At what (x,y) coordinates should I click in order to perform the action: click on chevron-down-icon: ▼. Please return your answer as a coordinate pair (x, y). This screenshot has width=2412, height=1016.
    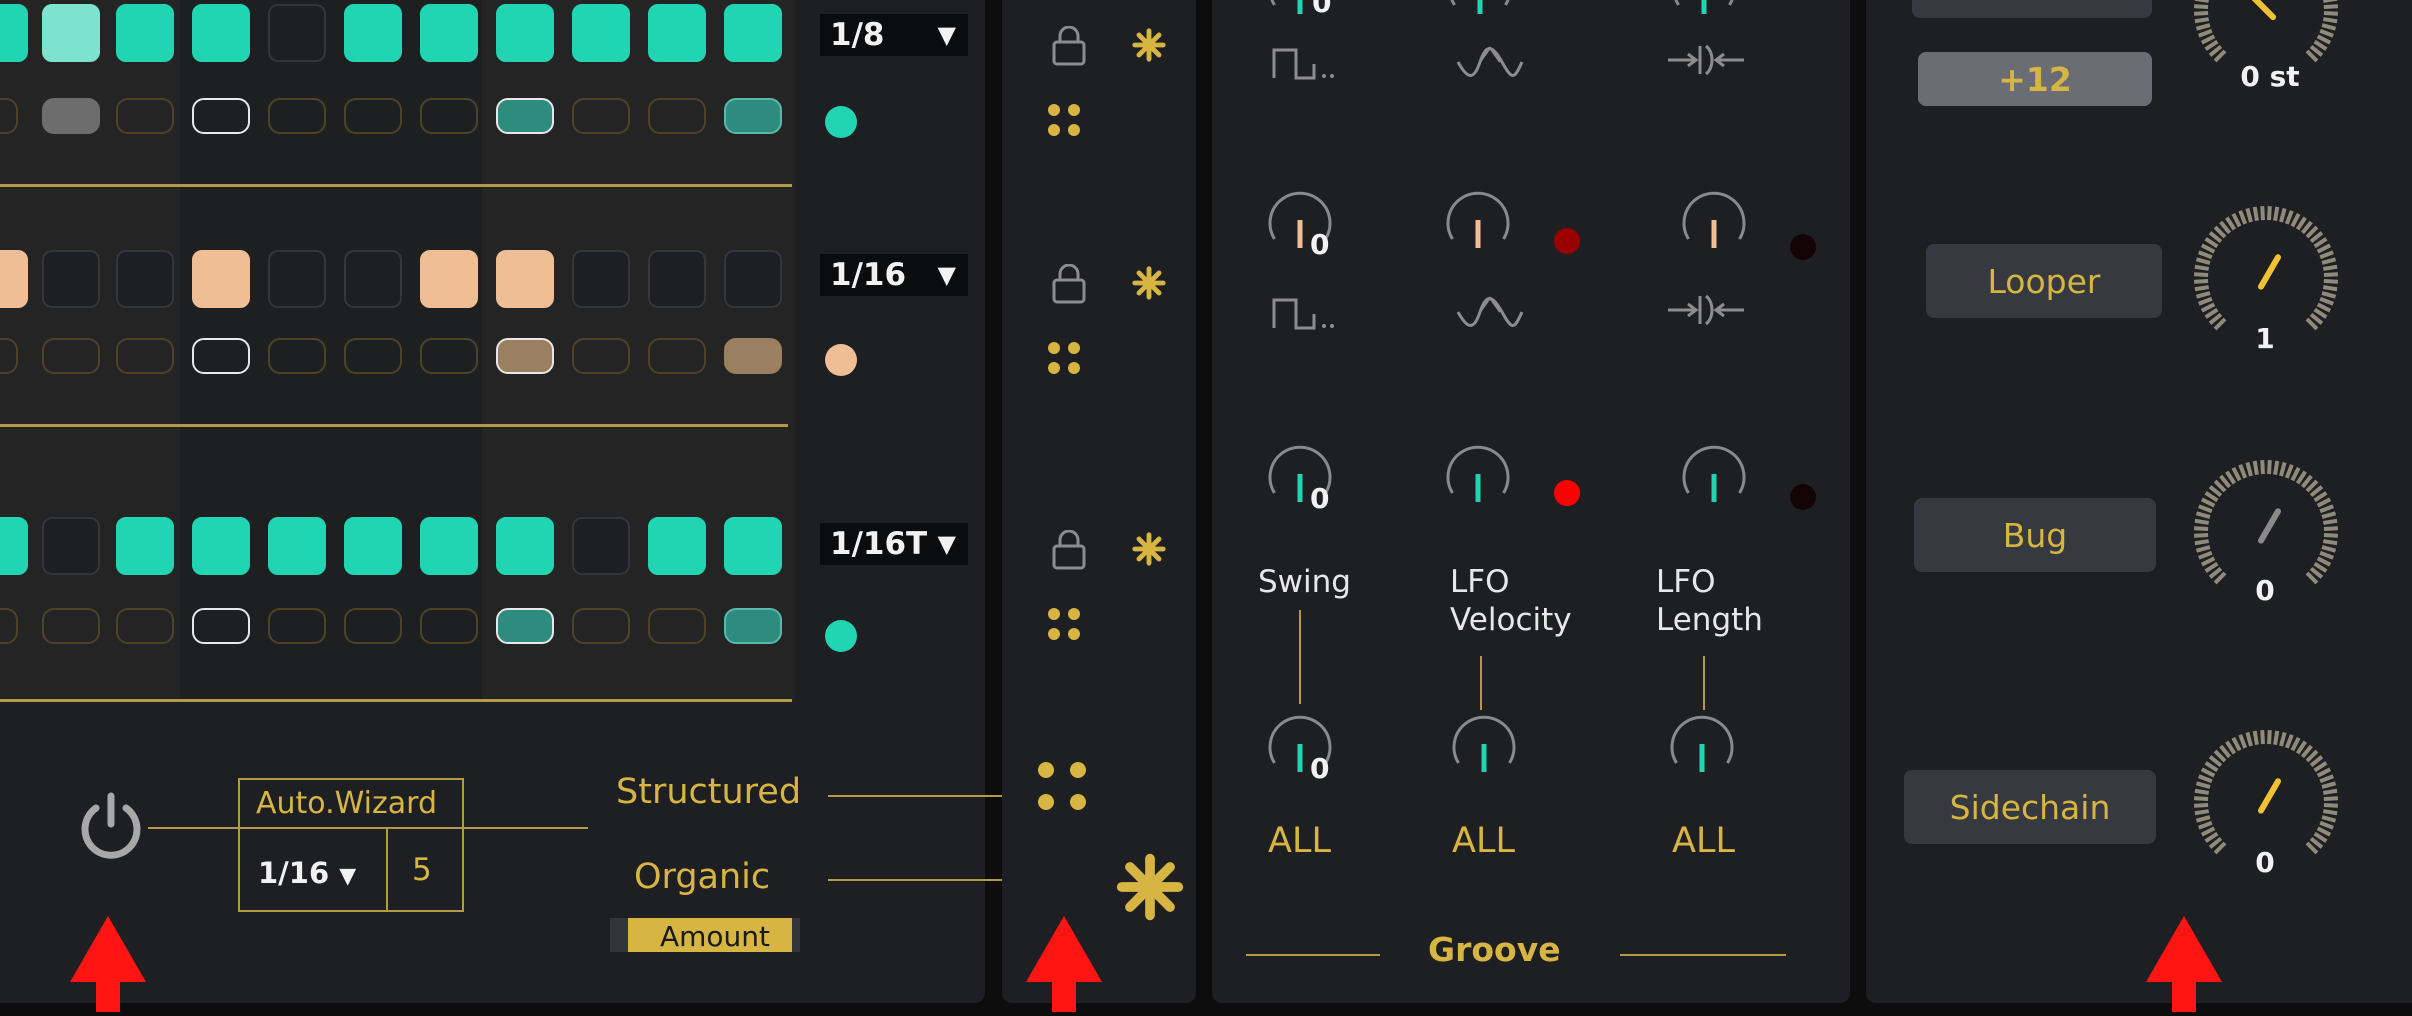
    Looking at the image, I should click on (946, 35).